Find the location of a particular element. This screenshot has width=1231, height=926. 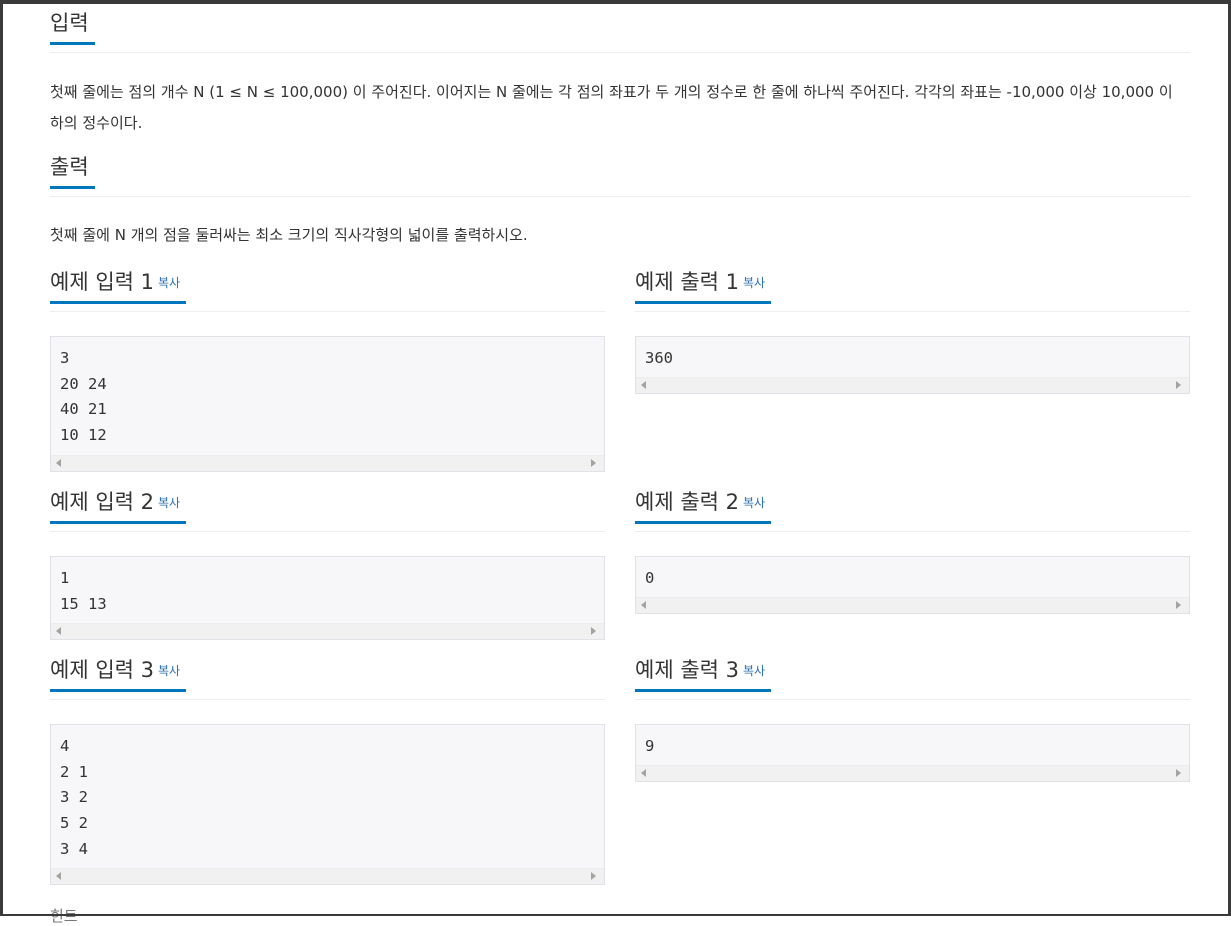

sample-output-3-text: 9 is located at coordinates (650, 746).